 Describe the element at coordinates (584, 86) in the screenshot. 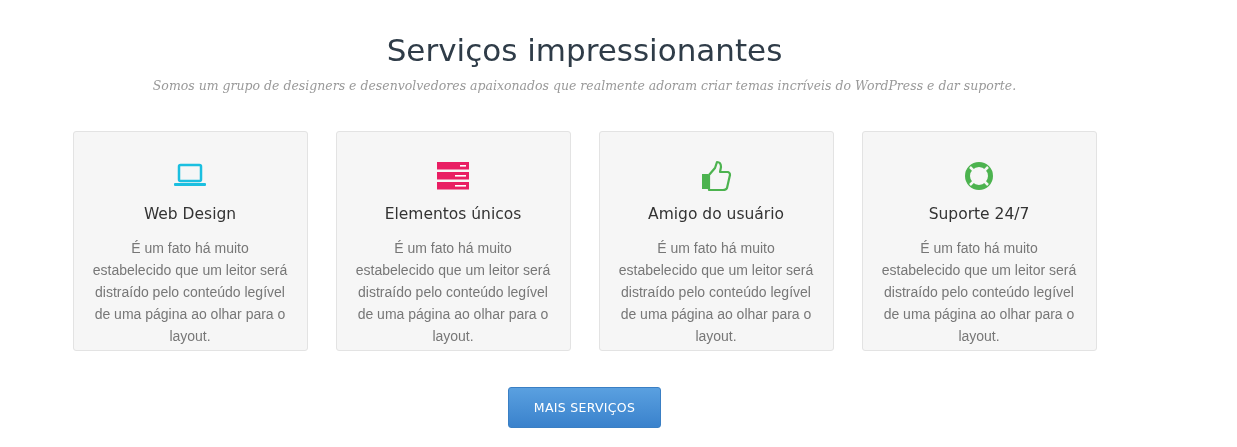

I see `section-subheading: Somos um grupo de designers e desenvolvedores apaixonados que realmente adoram criar temas incríveis do WordPress e dar suporte.` at that location.